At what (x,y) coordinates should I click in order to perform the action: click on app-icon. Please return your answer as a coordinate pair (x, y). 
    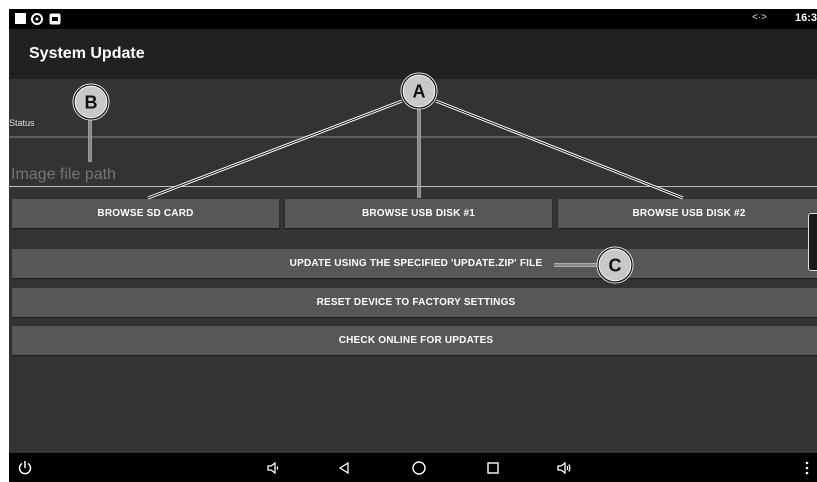
    Looking at the image, I should click on (55, 19).